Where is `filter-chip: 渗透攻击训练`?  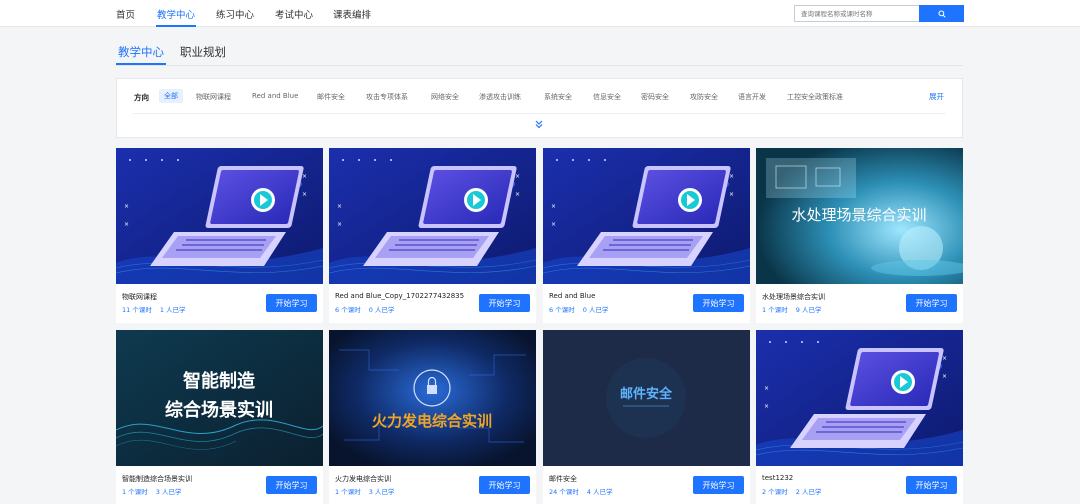
filter-chip: 渗透攻击训练 is located at coordinates (500, 97).